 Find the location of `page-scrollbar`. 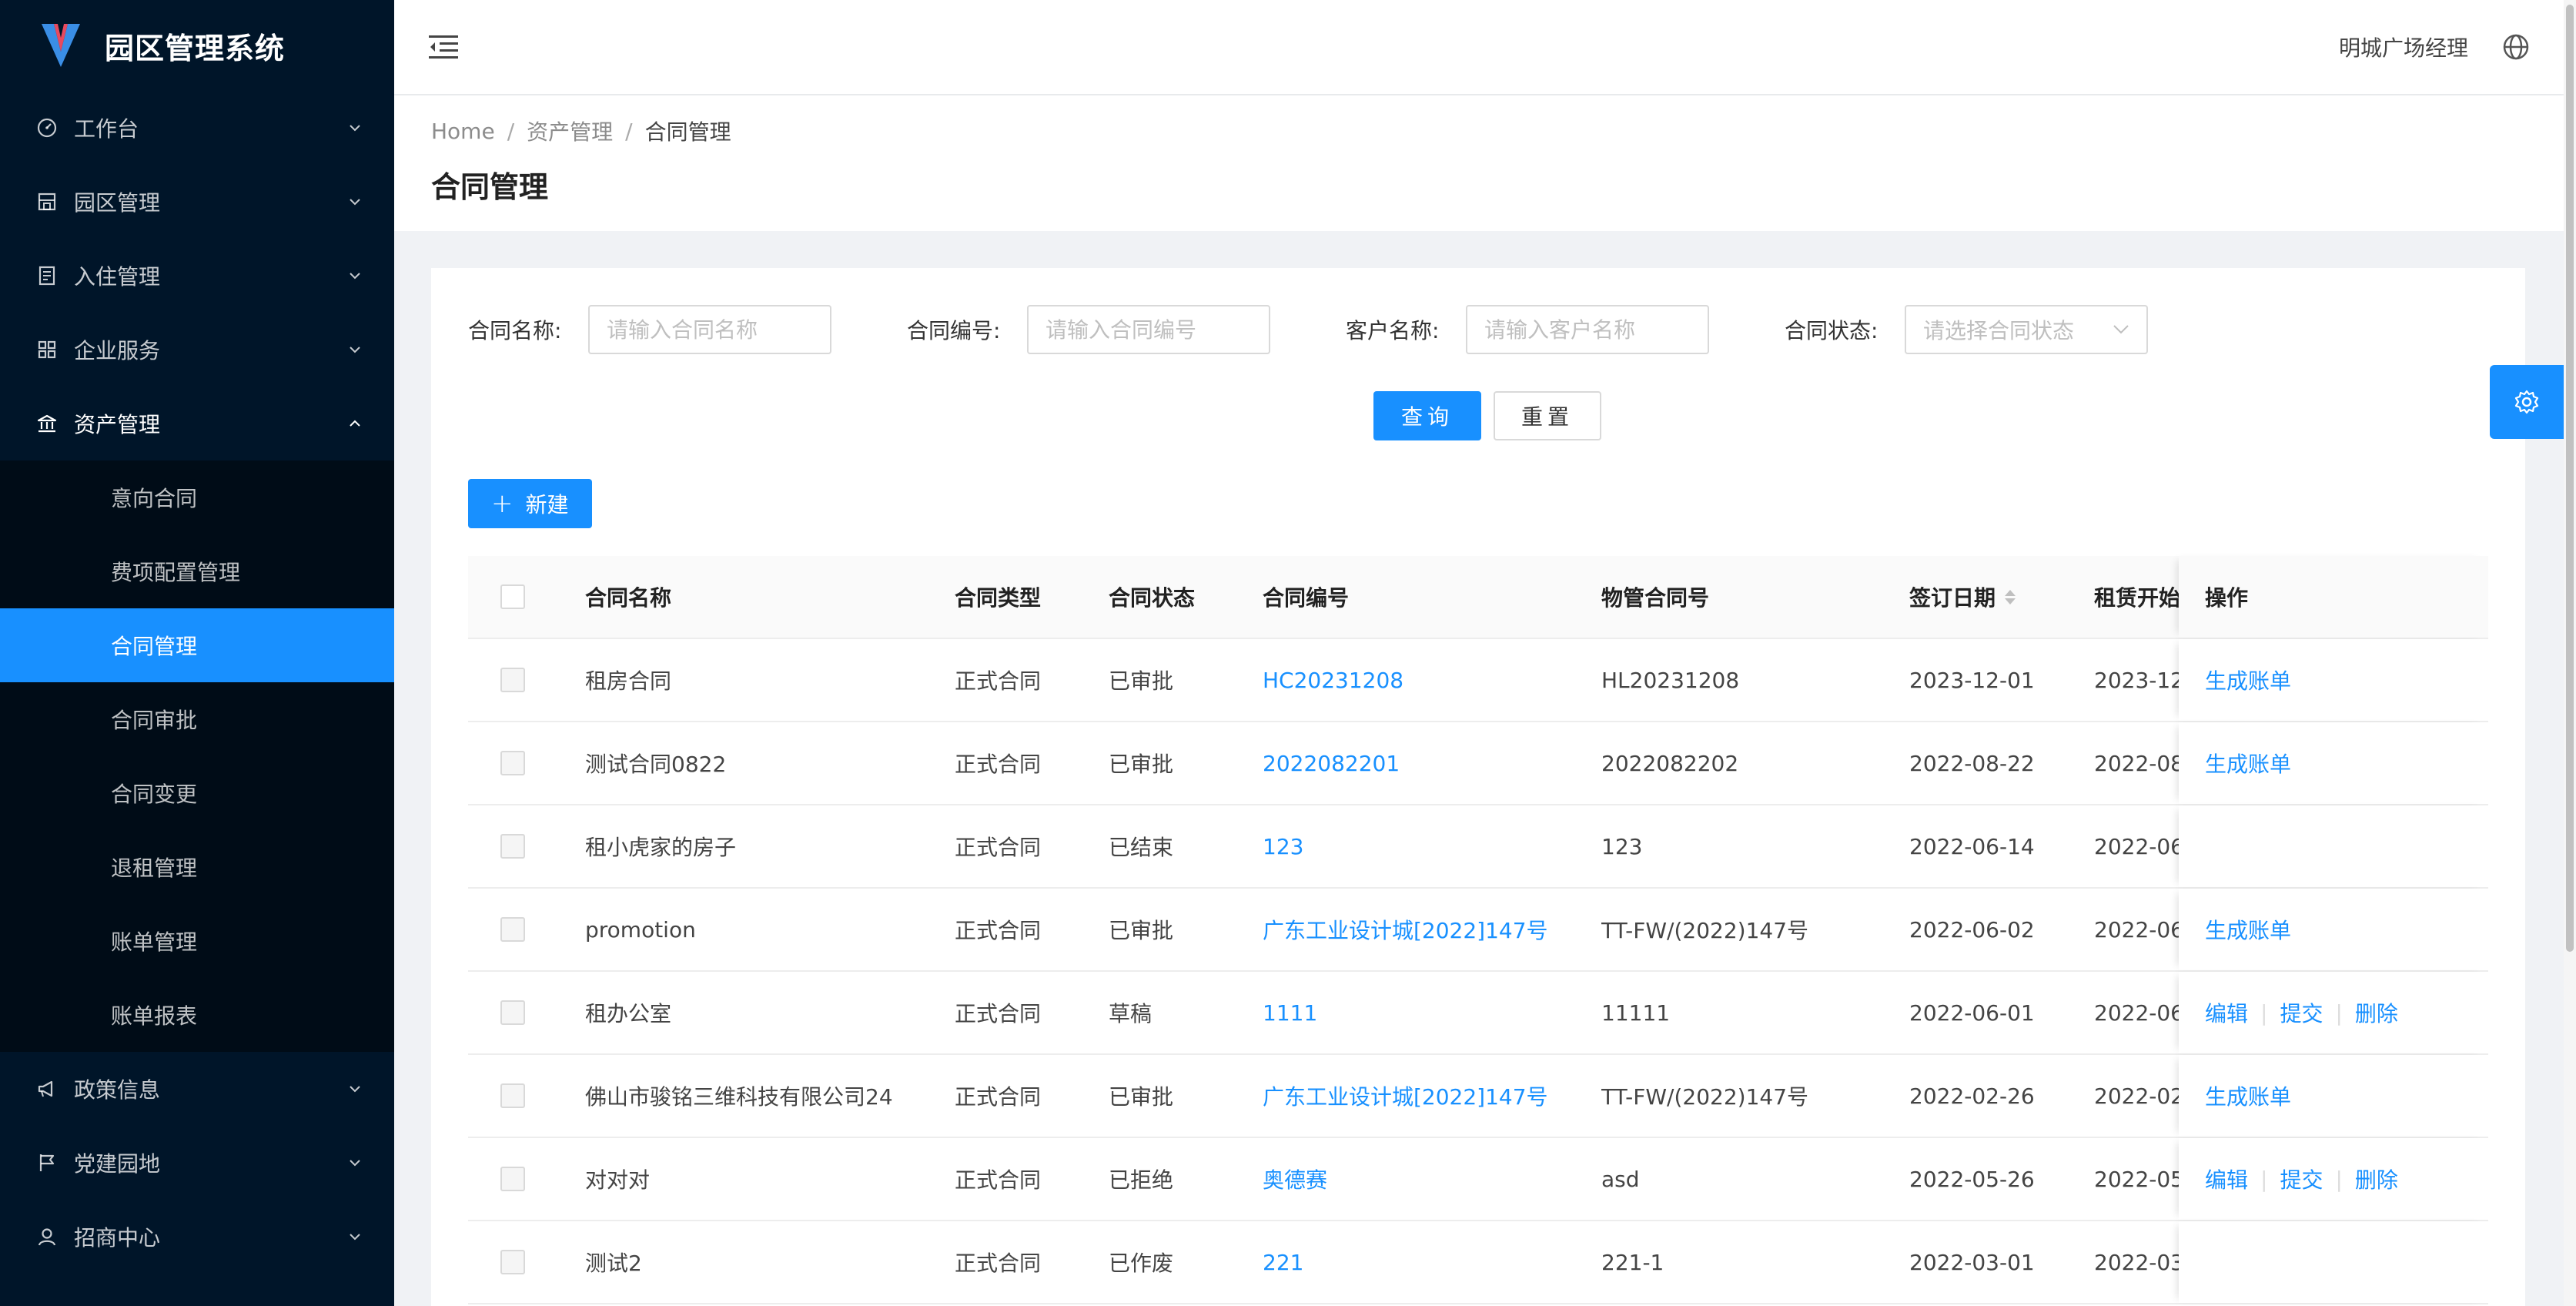

page-scrollbar is located at coordinates (2570, 653).